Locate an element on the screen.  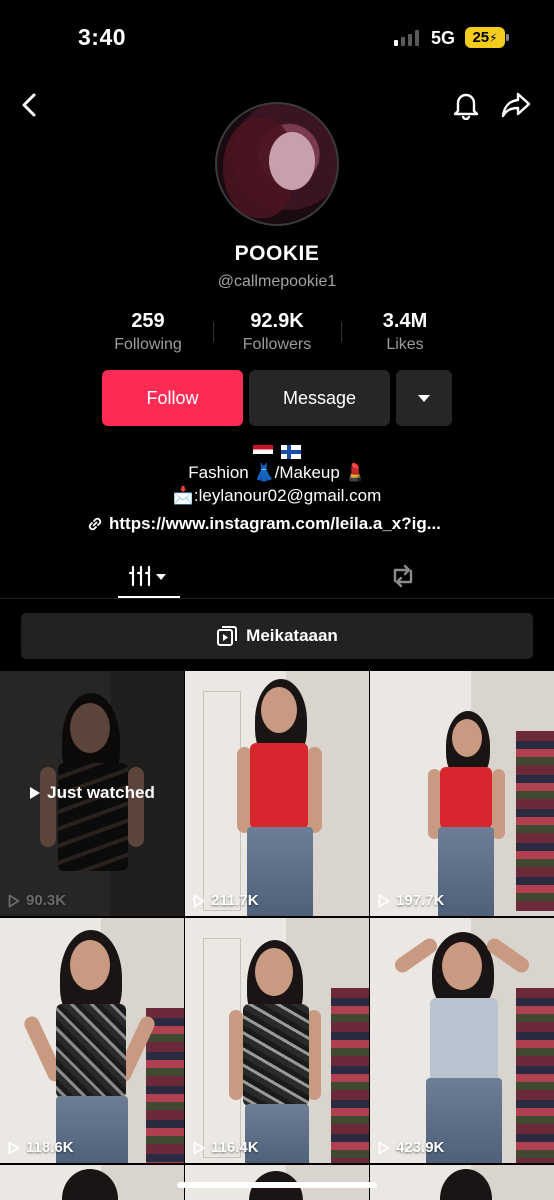
link-icon is located at coordinates (95, 524).